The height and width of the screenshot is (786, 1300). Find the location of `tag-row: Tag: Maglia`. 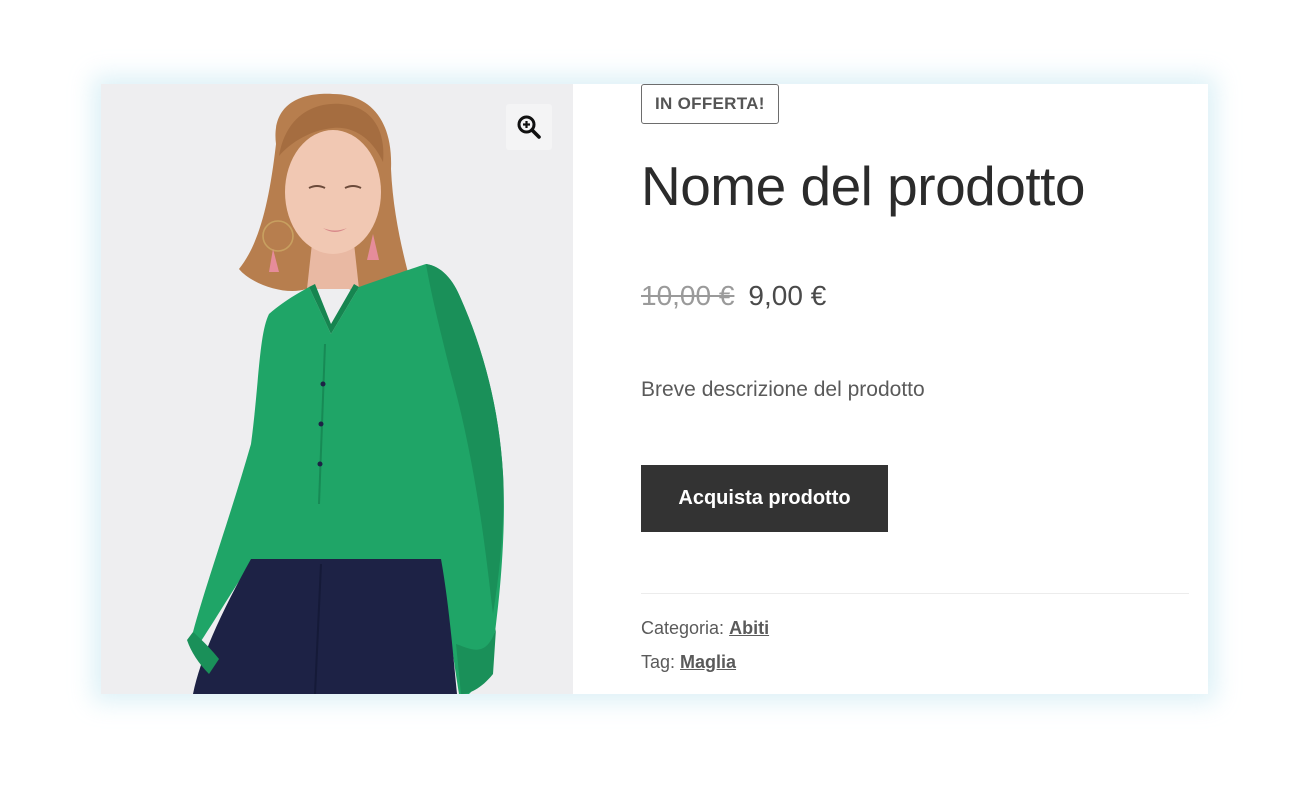

tag-row: Tag: Maglia is located at coordinates (688, 662).